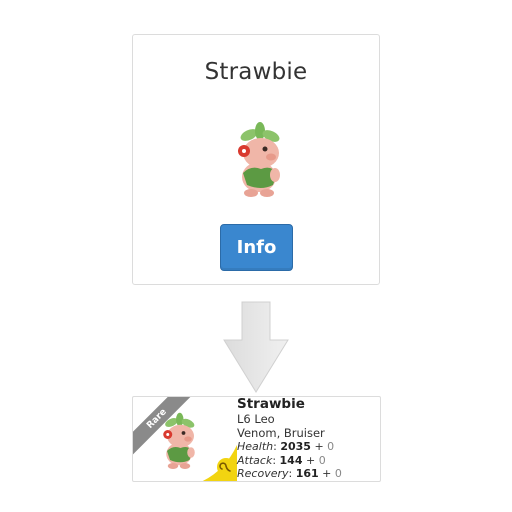 The width and height of the screenshot is (512, 512). Describe the element at coordinates (226, 467) in the screenshot. I see `leo-sign-icon` at that location.